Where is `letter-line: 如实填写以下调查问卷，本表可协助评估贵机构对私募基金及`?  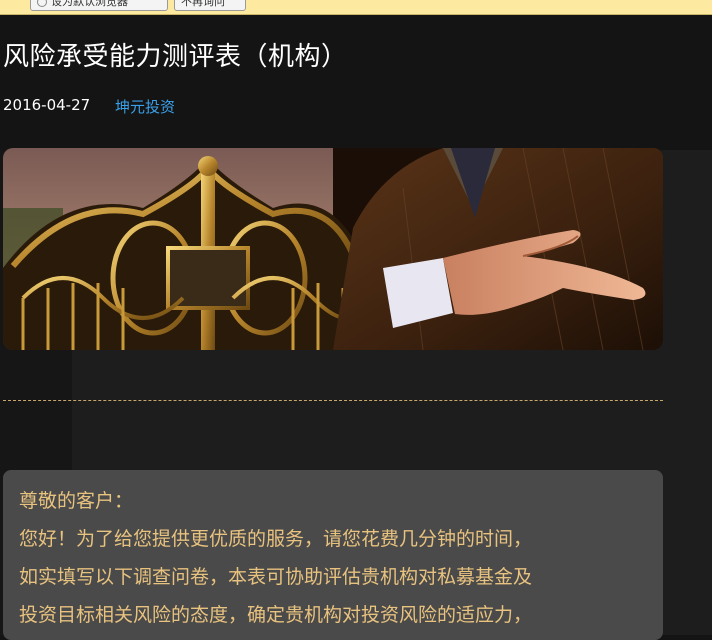
letter-line: 如实填写以下调查问卷，本表可协助评估贵机构对私募基金及 is located at coordinates (276, 577).